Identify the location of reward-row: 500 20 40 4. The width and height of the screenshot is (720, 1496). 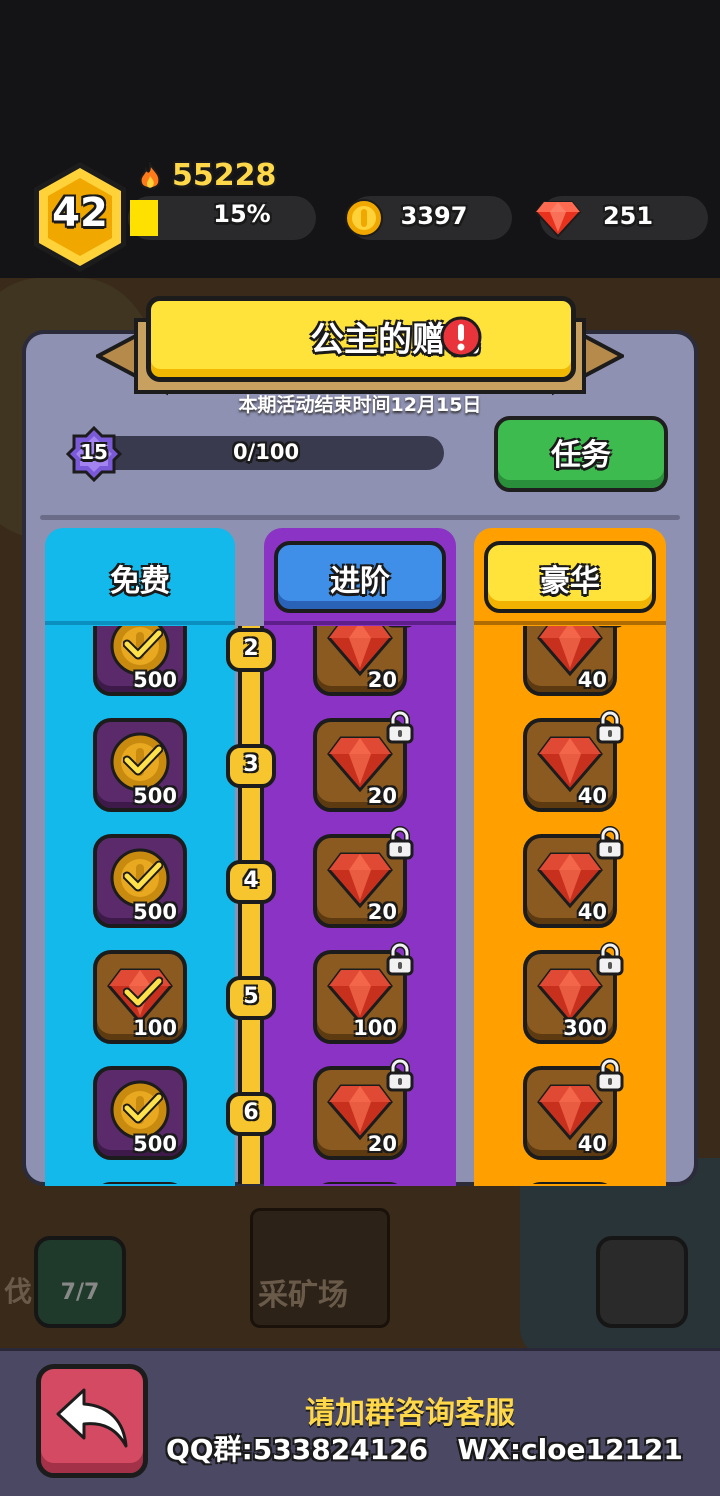
(355, 888).